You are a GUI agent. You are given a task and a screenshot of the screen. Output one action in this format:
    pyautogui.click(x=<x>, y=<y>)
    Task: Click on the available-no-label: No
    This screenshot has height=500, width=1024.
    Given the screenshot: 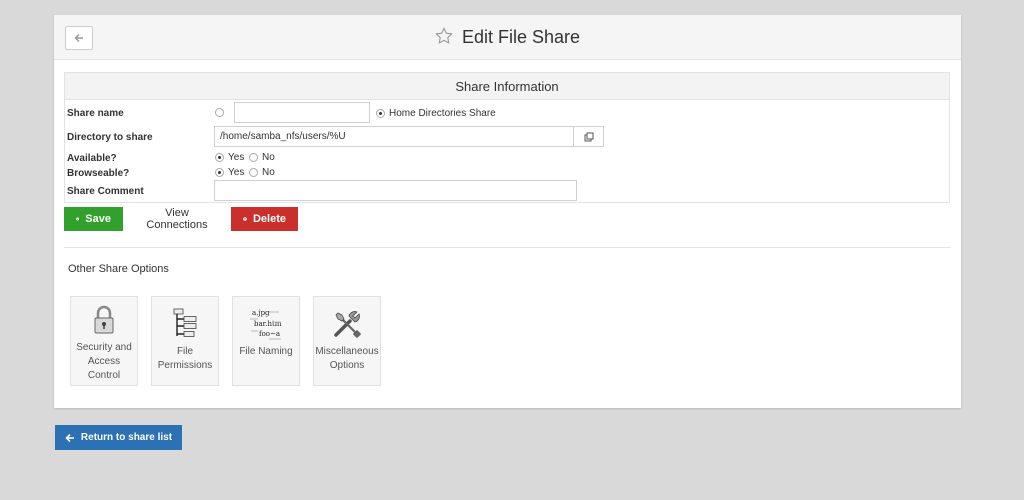 What is the action you would take?
    pyautogui.click(x=268, y=157)
    